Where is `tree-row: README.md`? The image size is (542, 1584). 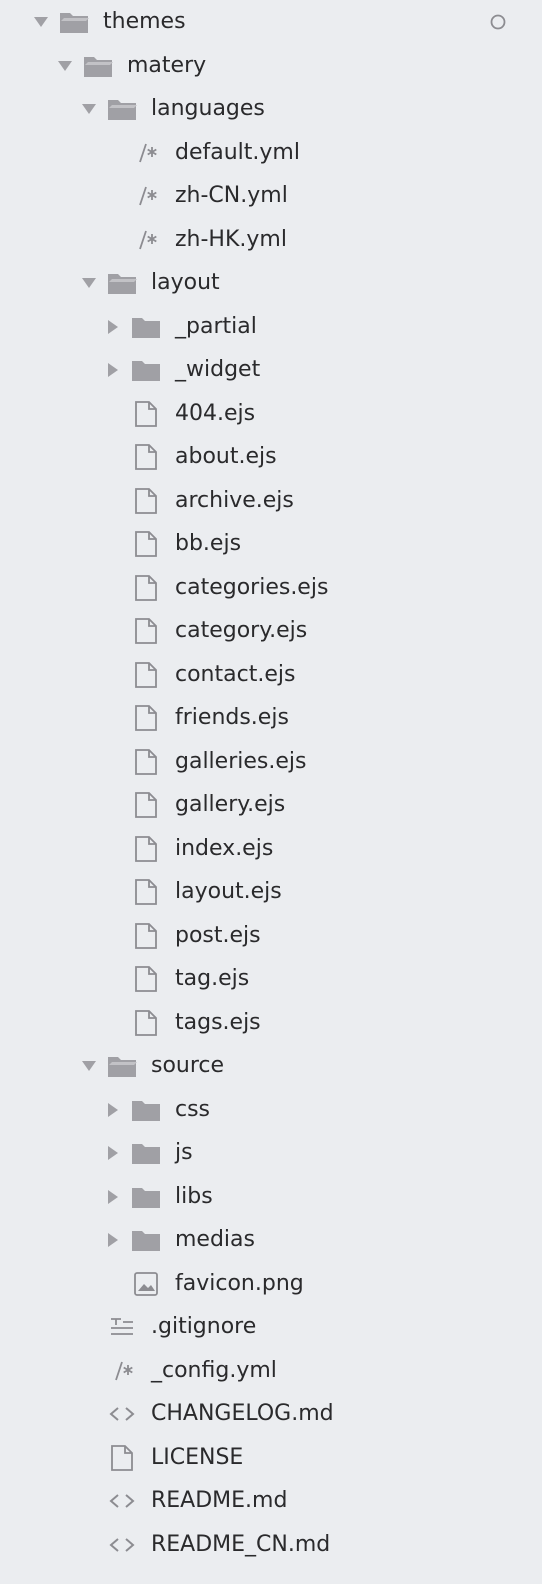
tree-row: README.md is located at coordinates (271, 1501).